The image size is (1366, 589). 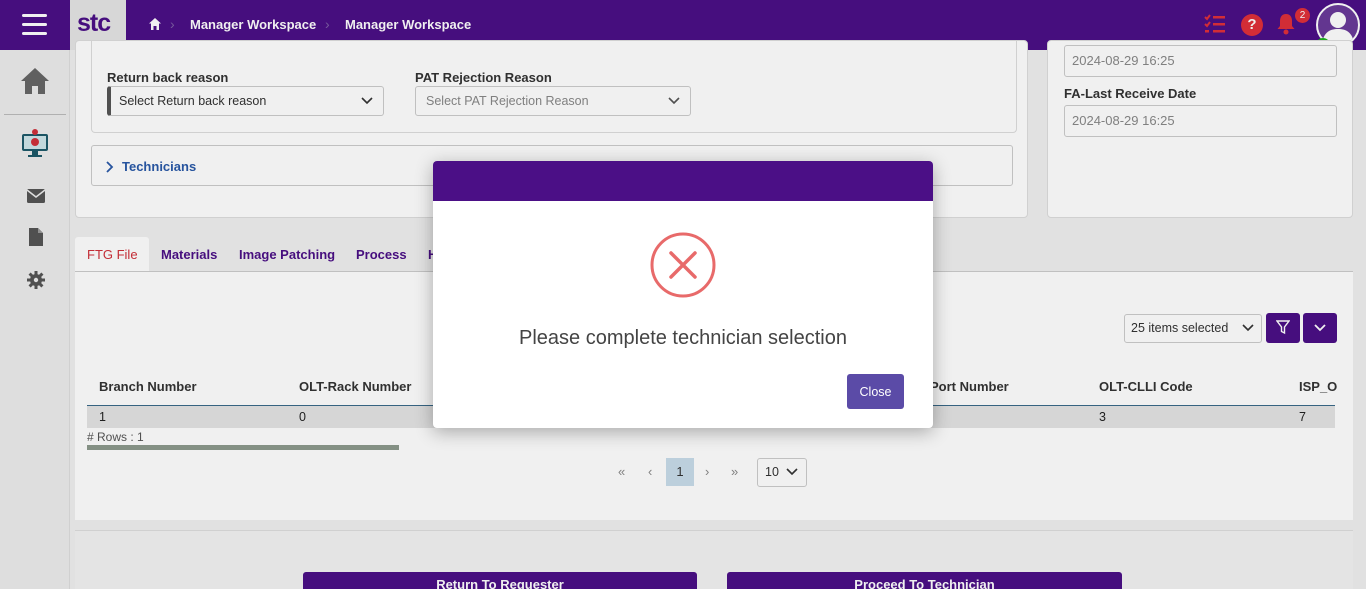 I want to click on dialog-header, so click(x=683, y=181).